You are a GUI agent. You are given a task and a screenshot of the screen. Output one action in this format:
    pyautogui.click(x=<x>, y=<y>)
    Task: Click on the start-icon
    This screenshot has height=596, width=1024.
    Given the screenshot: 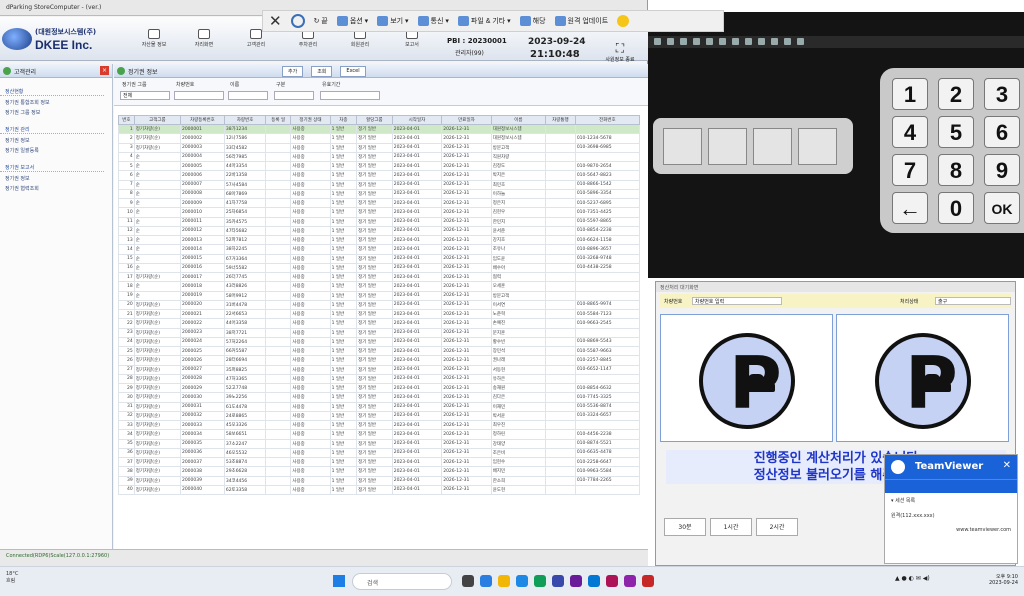 What is the action you would take?
    pyautogui.click(x=339, y=581)
    